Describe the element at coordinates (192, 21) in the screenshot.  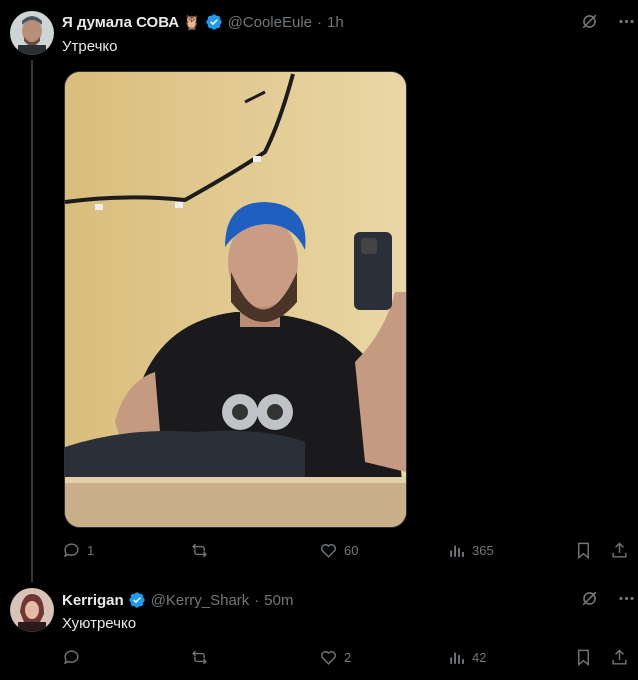
I see `owl-emoji: 🦉` at that location.